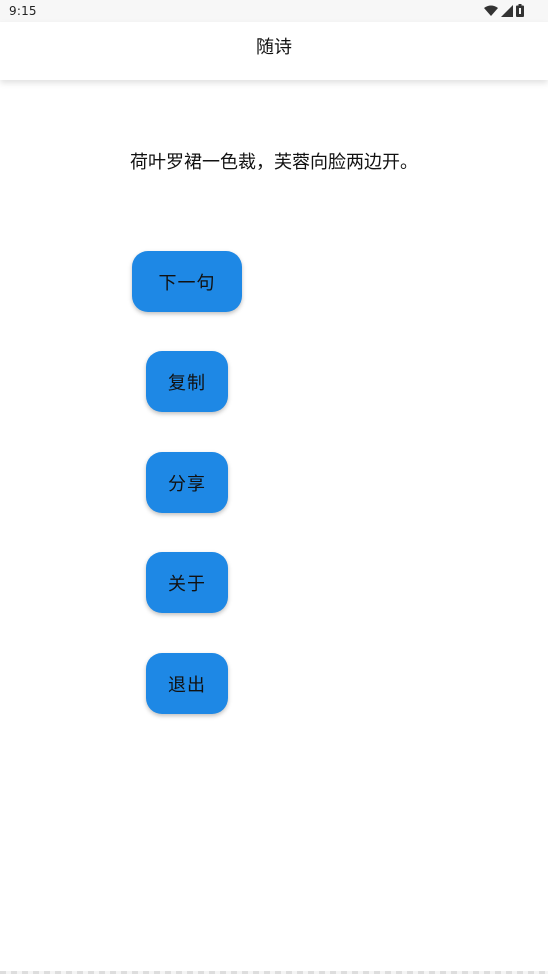 The height and width of the screenshot is (974, 548). What do you see at coordinates (23, 11) in the screenshot?
I see `status-time: 9:15` at bounding box center [23, 11].